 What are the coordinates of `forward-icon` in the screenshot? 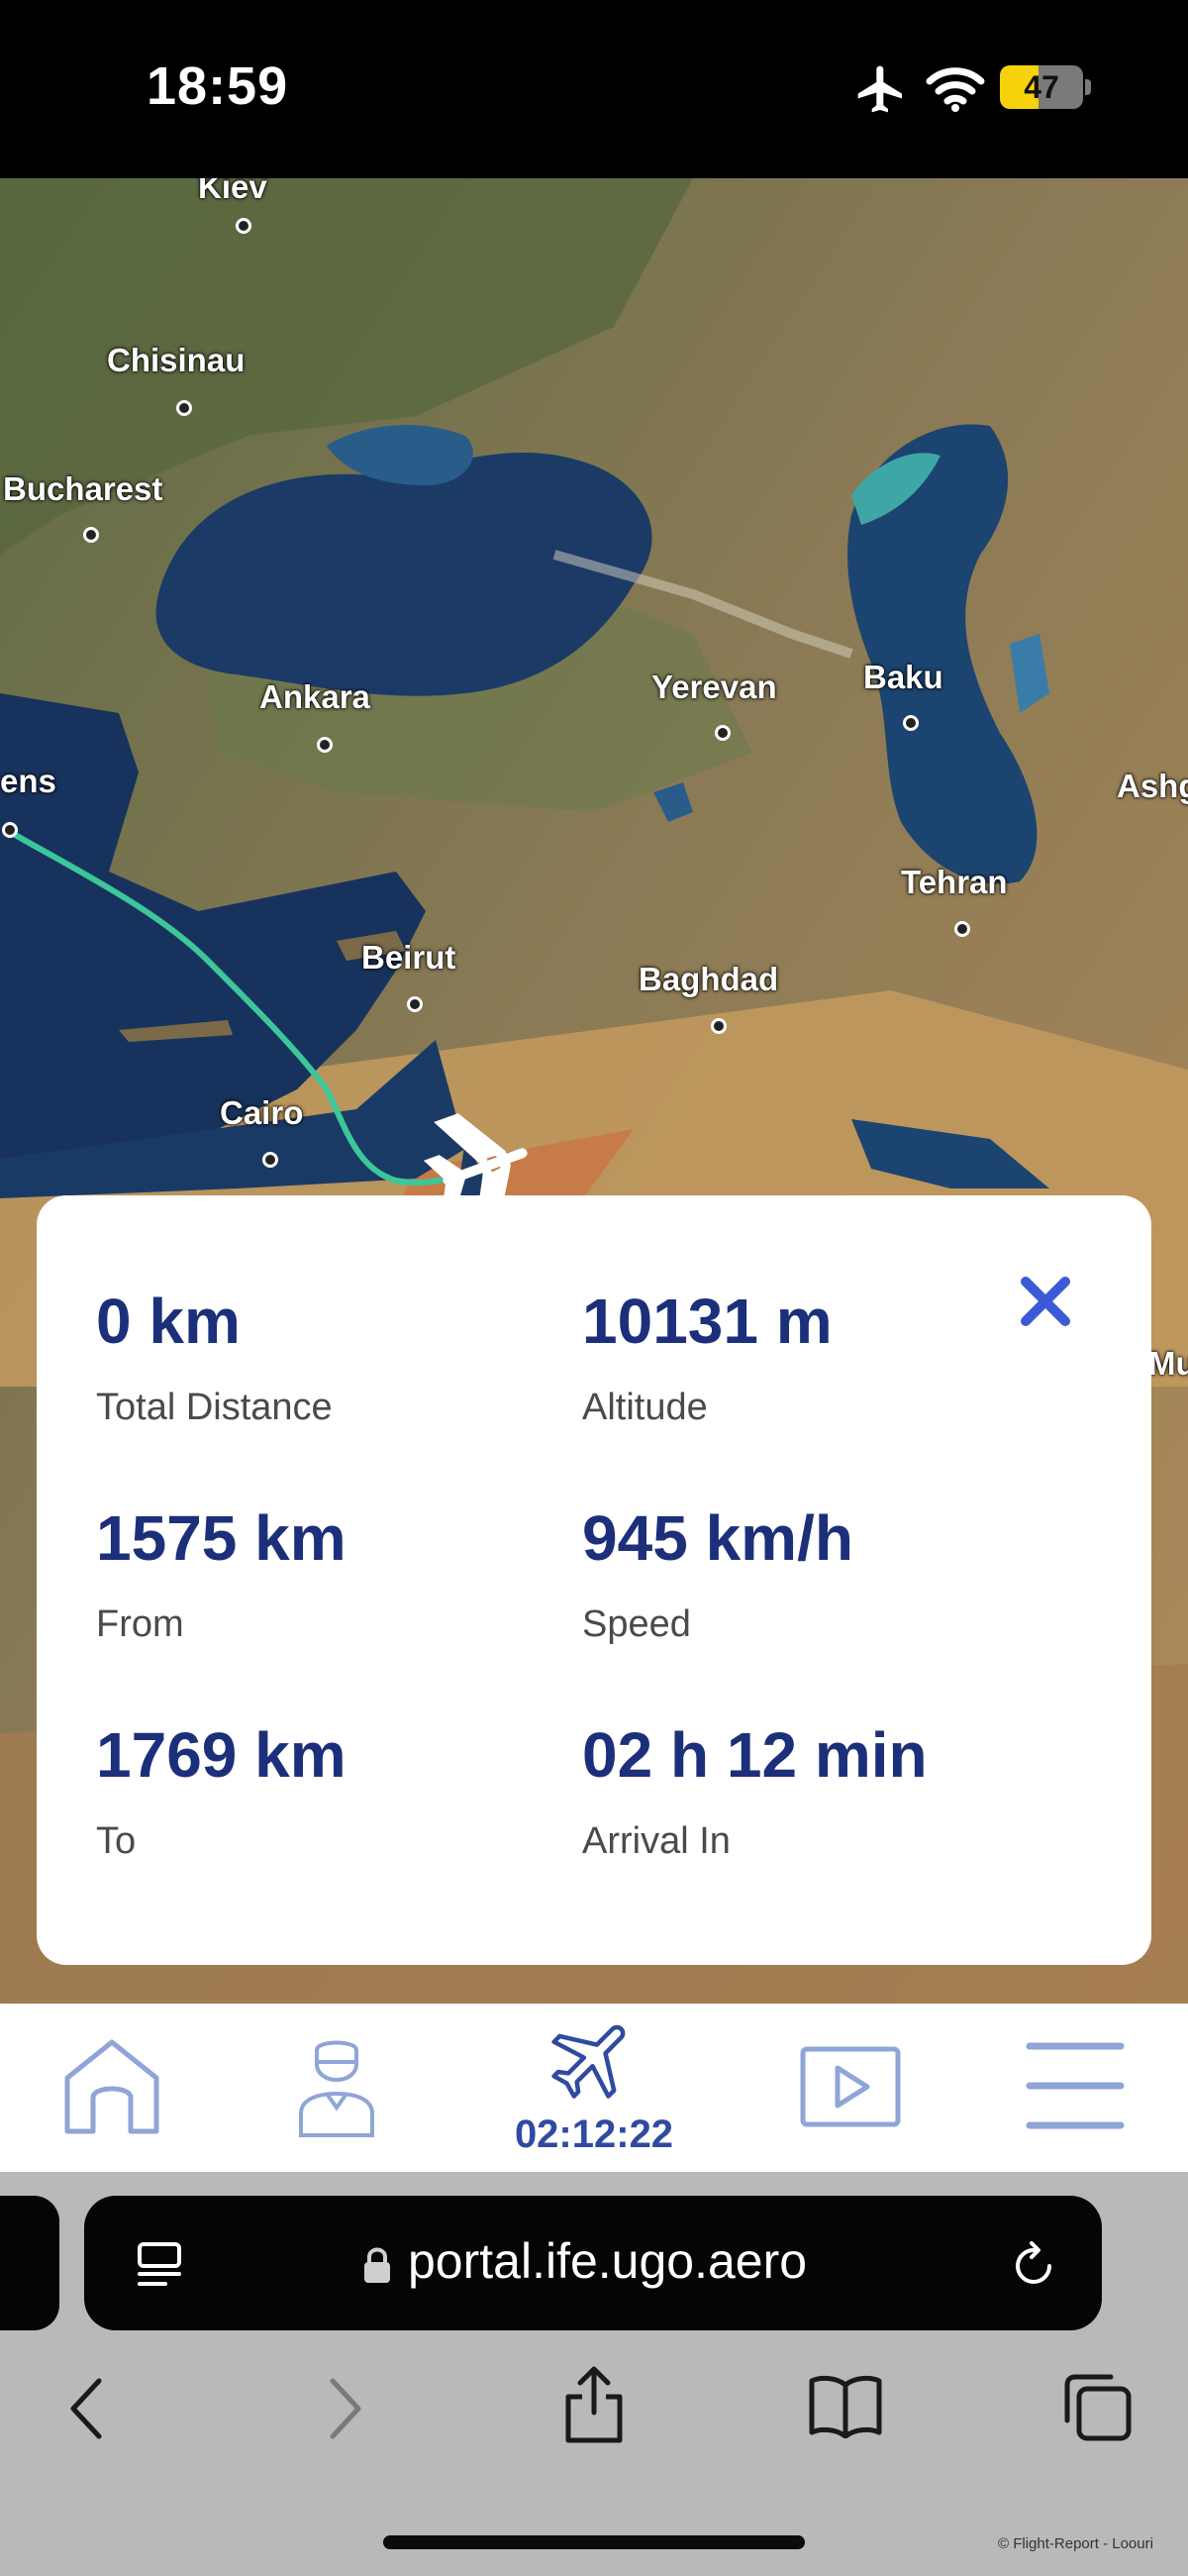 It's located at (344, 2408).